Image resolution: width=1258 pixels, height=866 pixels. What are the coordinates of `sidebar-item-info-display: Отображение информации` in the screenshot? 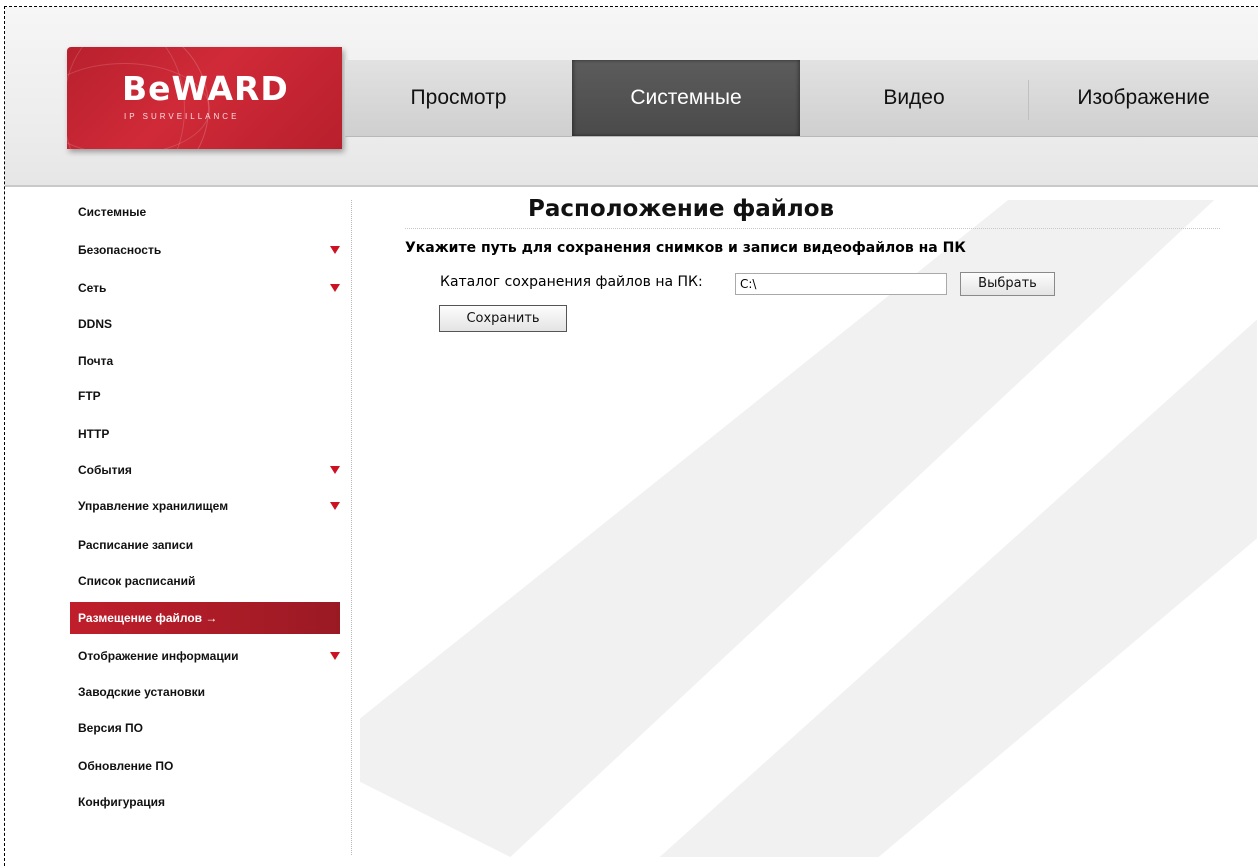 It's located at (205, 656).